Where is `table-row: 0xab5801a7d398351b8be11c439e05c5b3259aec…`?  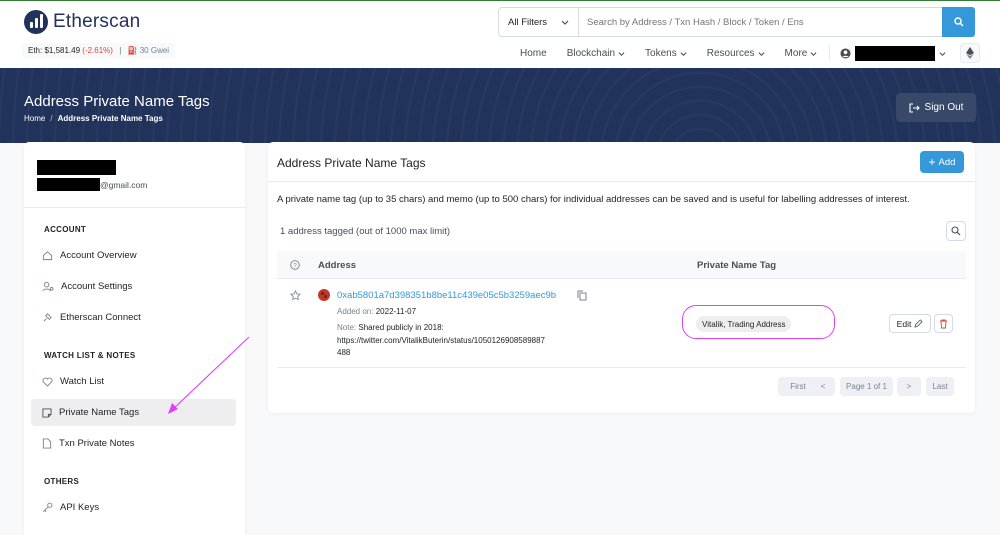
table-row: 0xab5801a7d398351b8be11c439e05c5b3259aec… is located at coordinates (621, 324).